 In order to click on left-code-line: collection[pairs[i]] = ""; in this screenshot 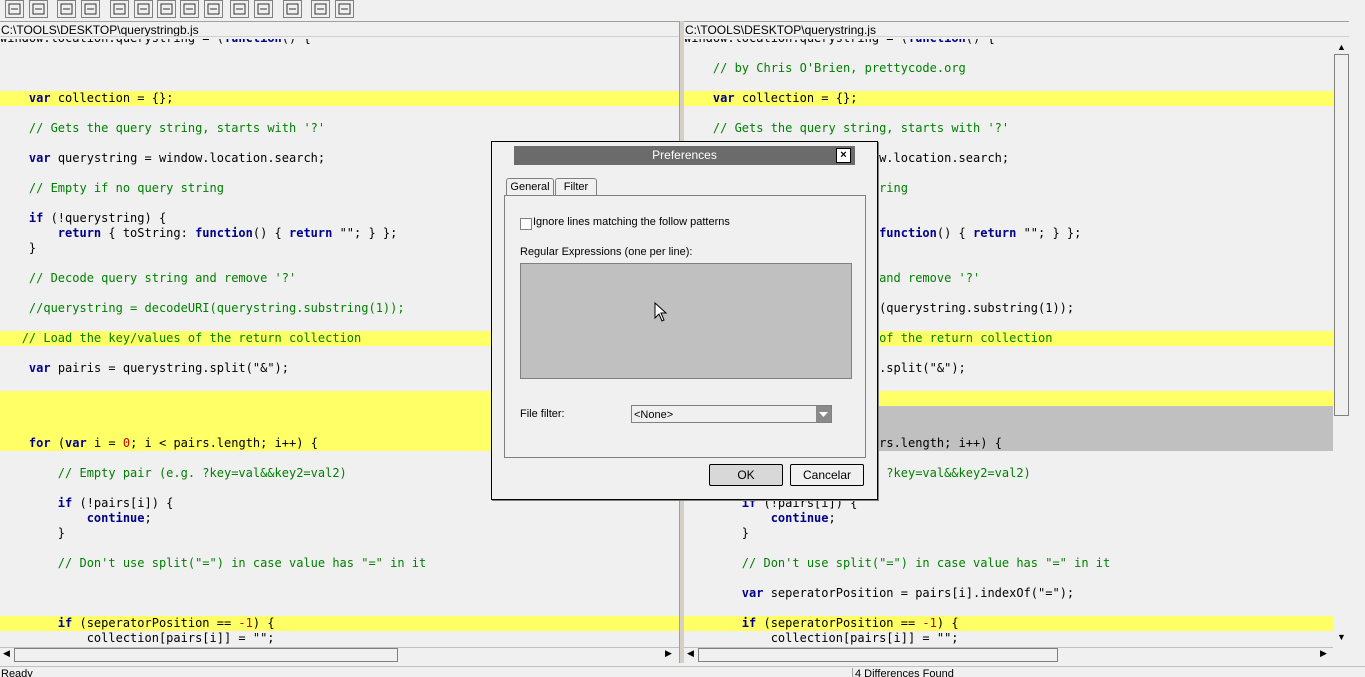, I will do `click(137, 638)`.